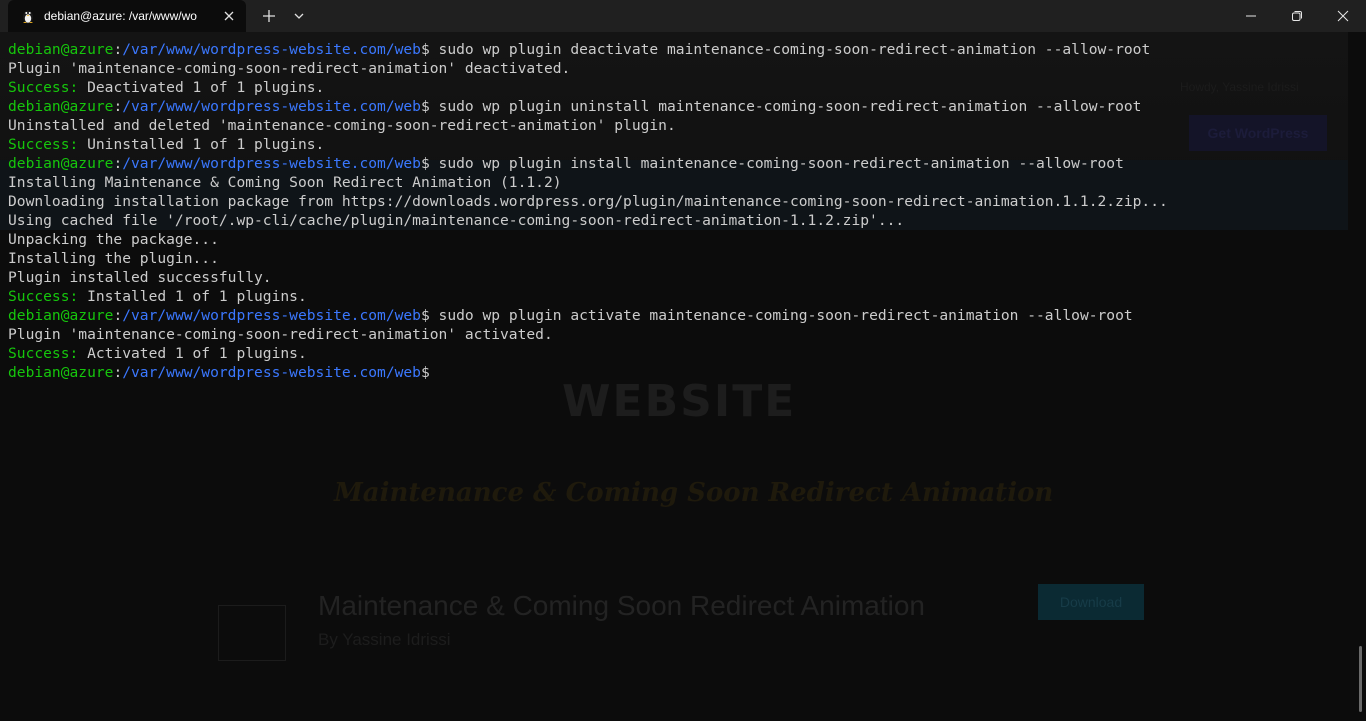 This screenshot has height=721, width=1366. I want to click on tux-linux-icon, so click(28, 17).